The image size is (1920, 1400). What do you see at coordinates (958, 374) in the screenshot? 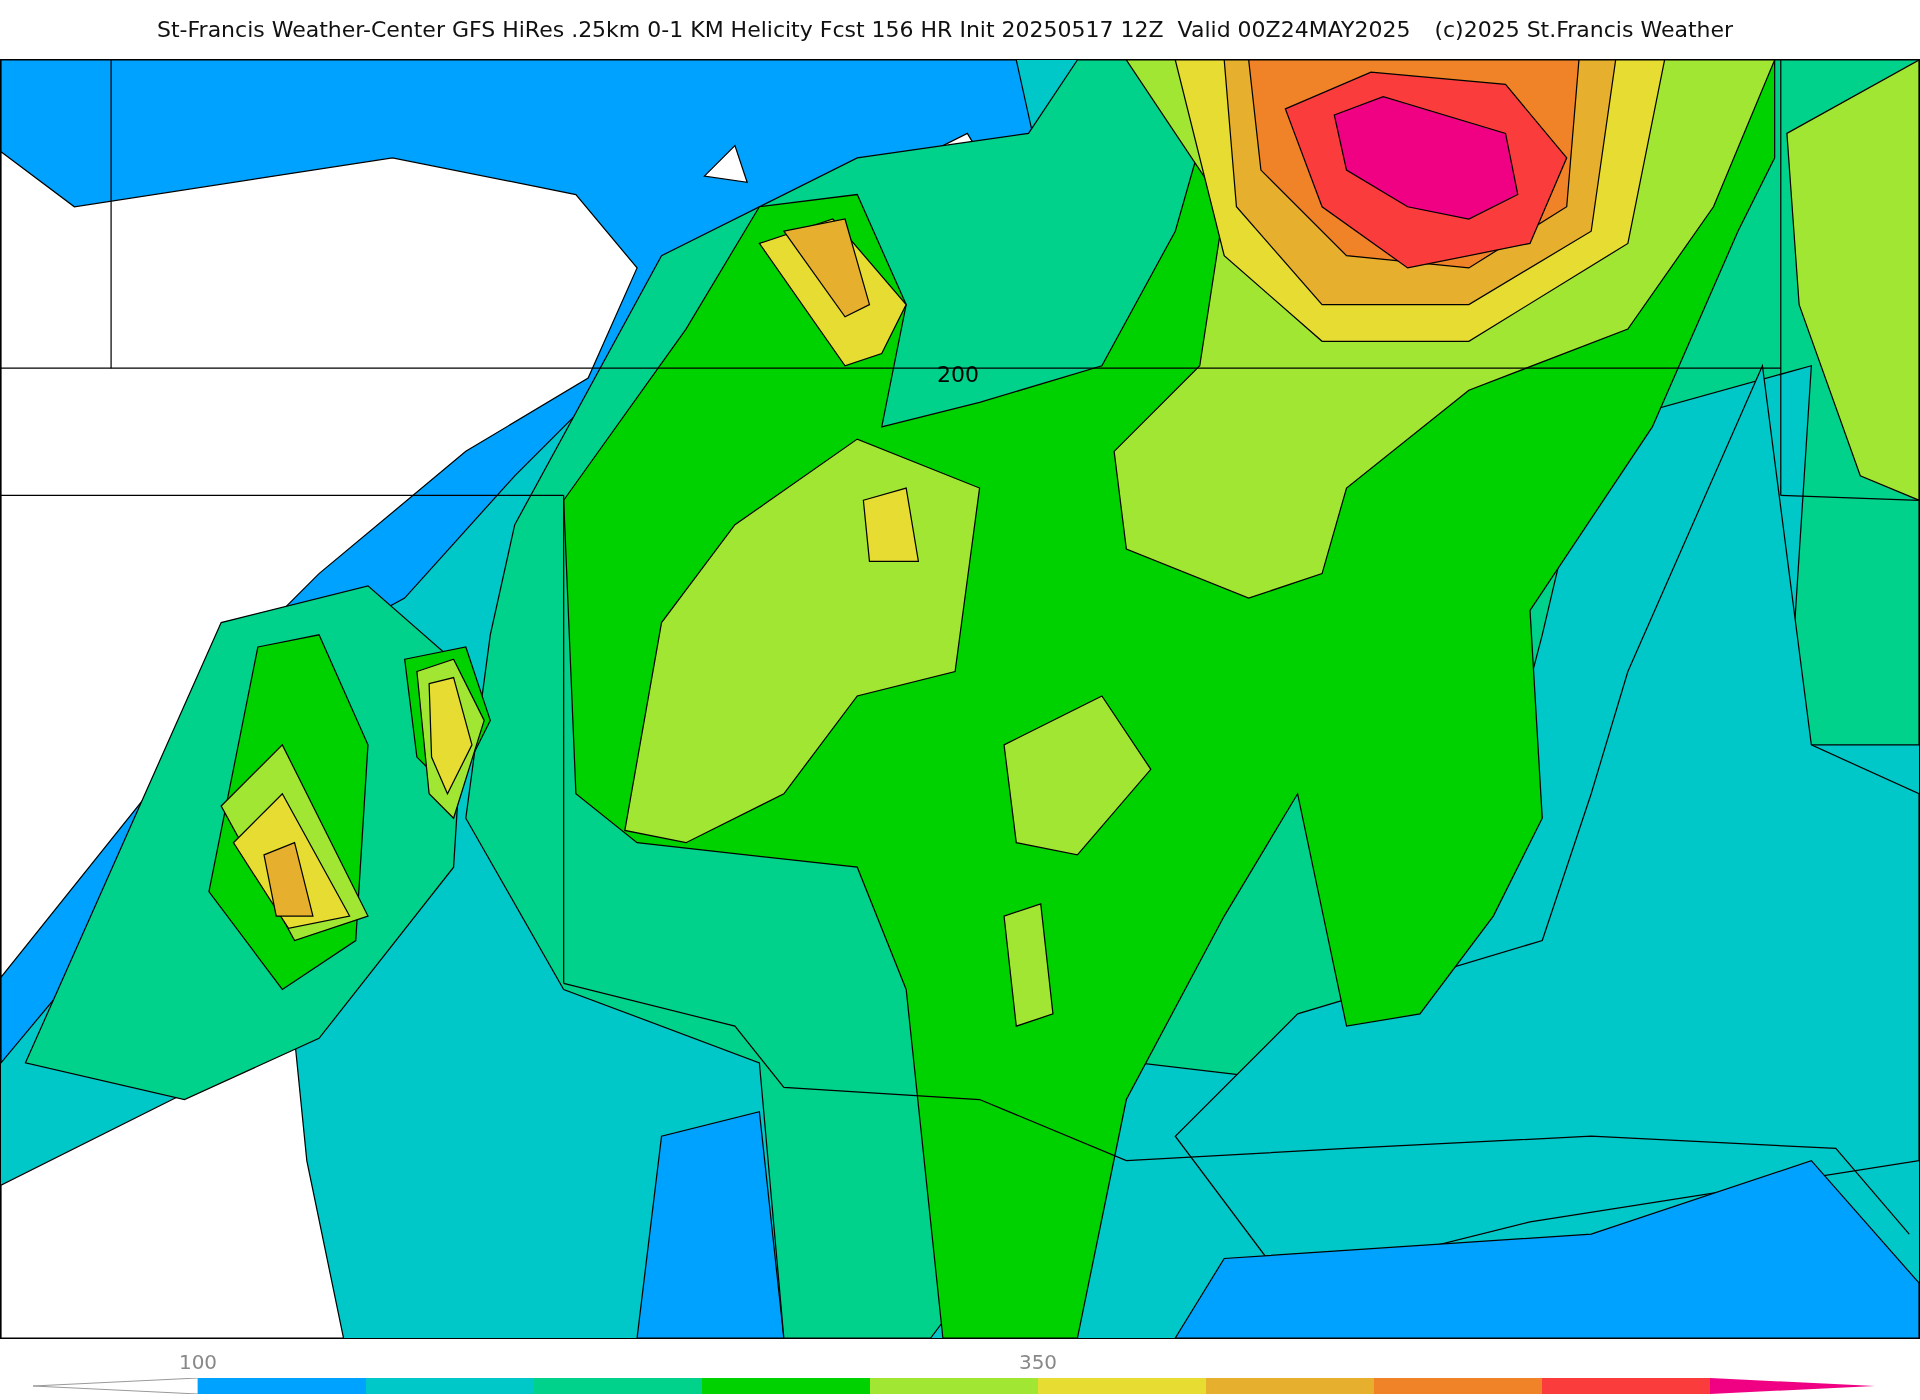
I see `contour-label: 200` at bounding box center [958, 374].